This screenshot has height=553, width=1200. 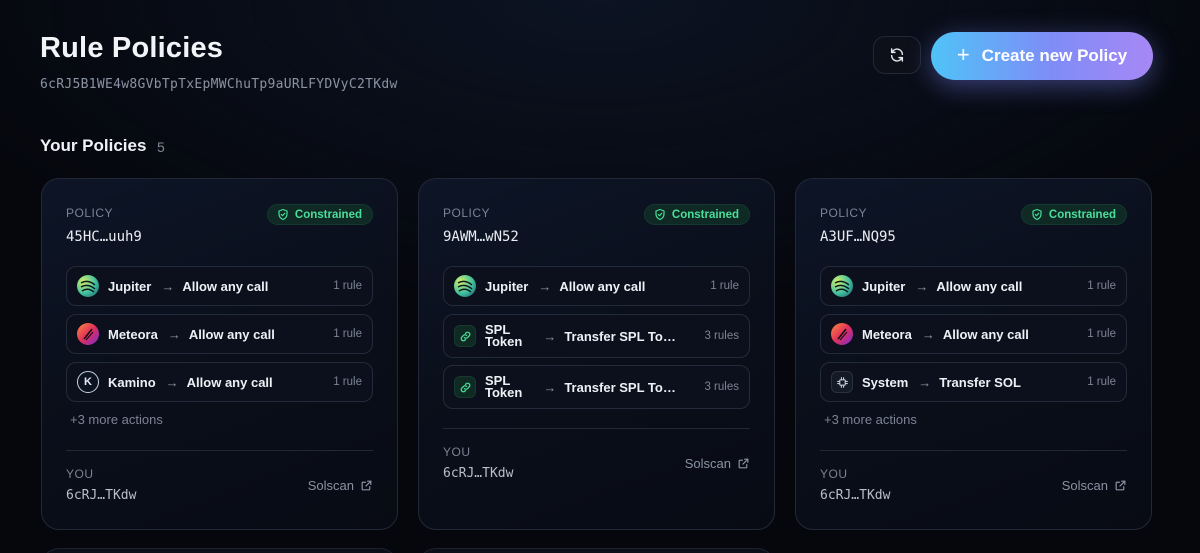 I want to click on section-title: Your Policies, so click(x=93, y=145).